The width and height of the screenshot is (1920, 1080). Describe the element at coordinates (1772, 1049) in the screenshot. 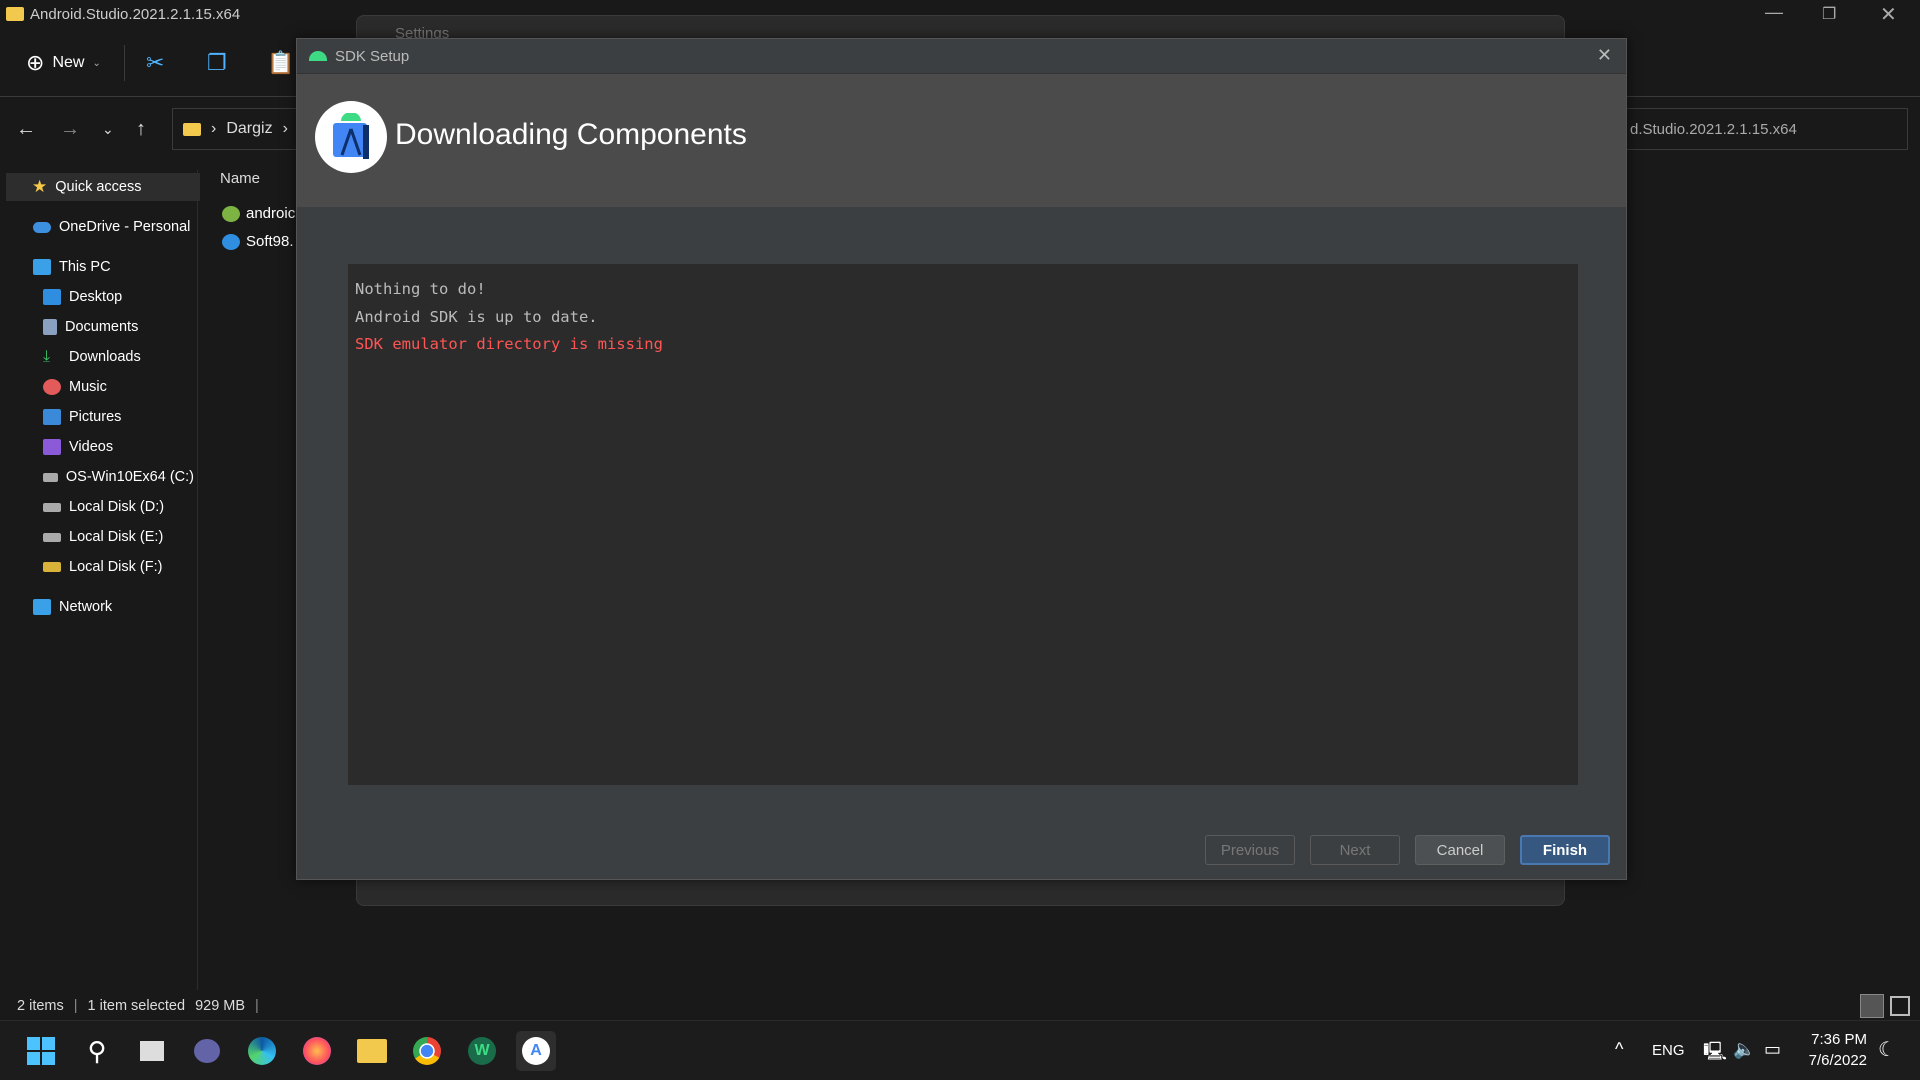

I see `battery-icon: ▭` at that location.